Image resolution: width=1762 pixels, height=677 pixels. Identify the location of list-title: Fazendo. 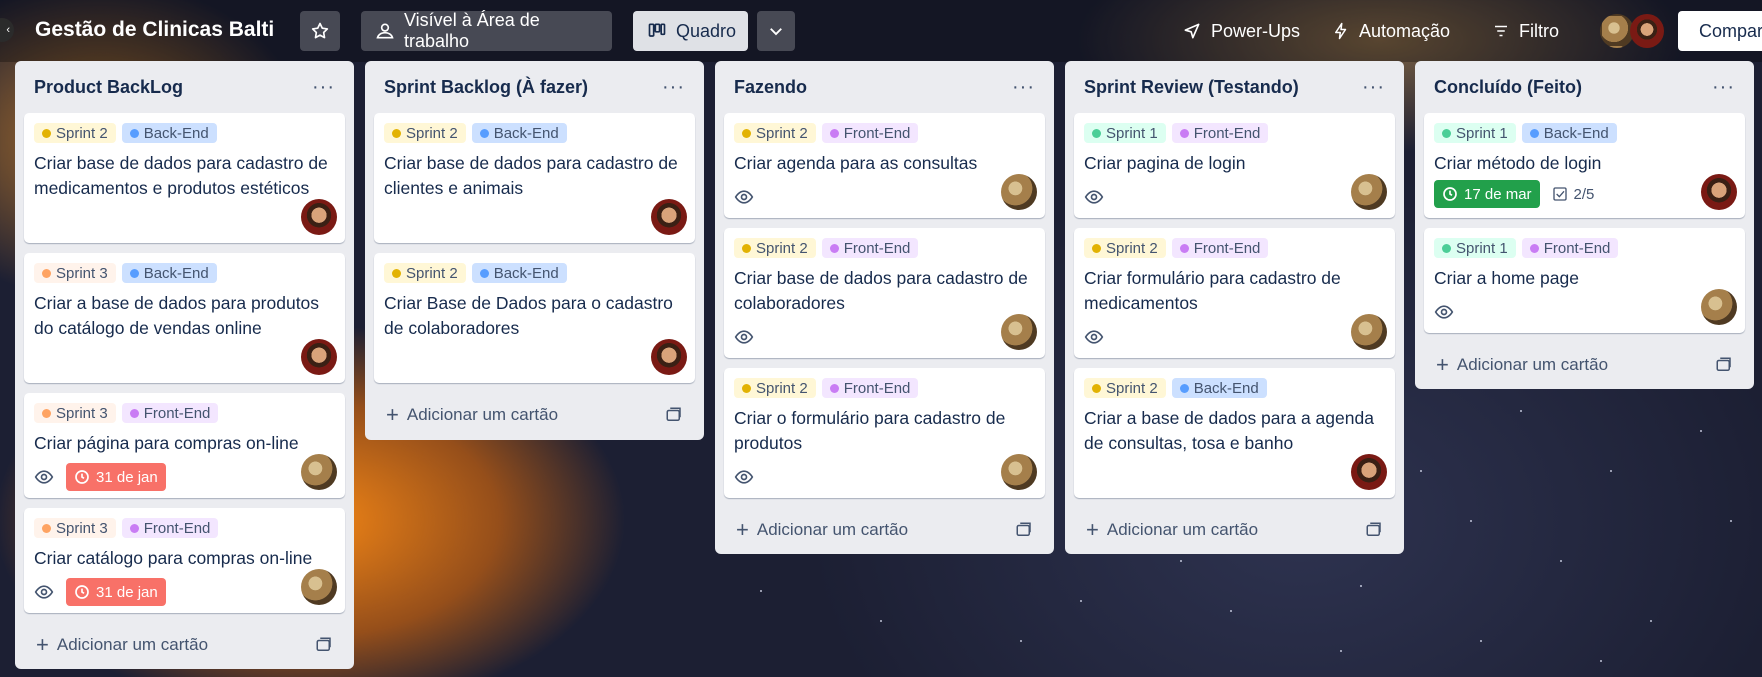
(770, 87).